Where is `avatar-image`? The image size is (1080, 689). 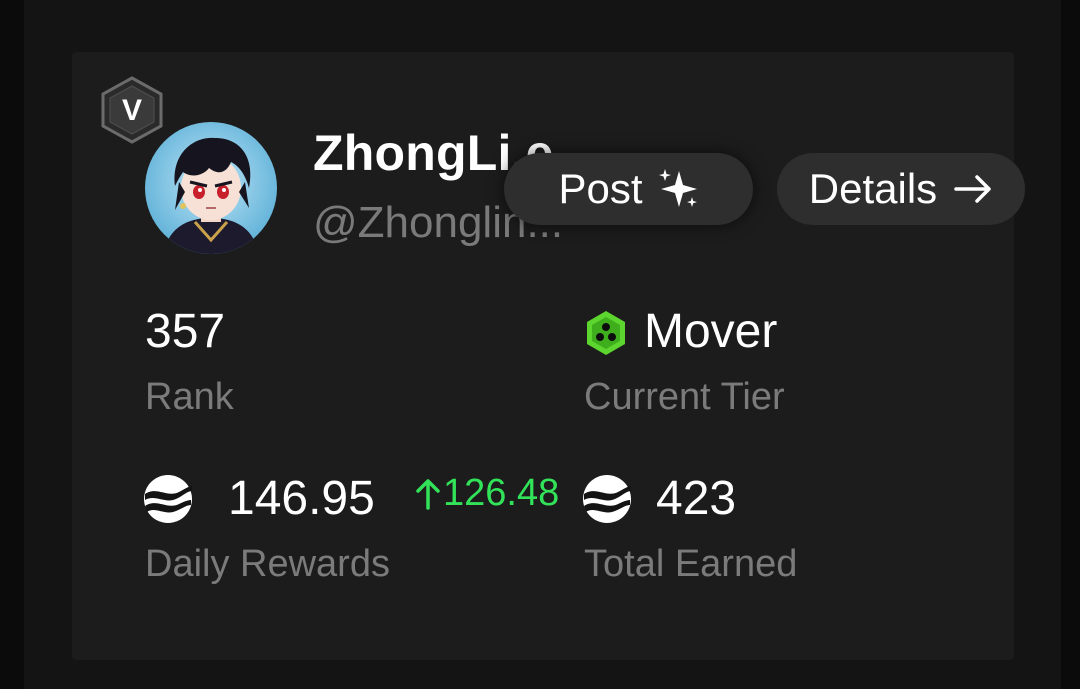 avatar-image is located at coordinates (211, 188).